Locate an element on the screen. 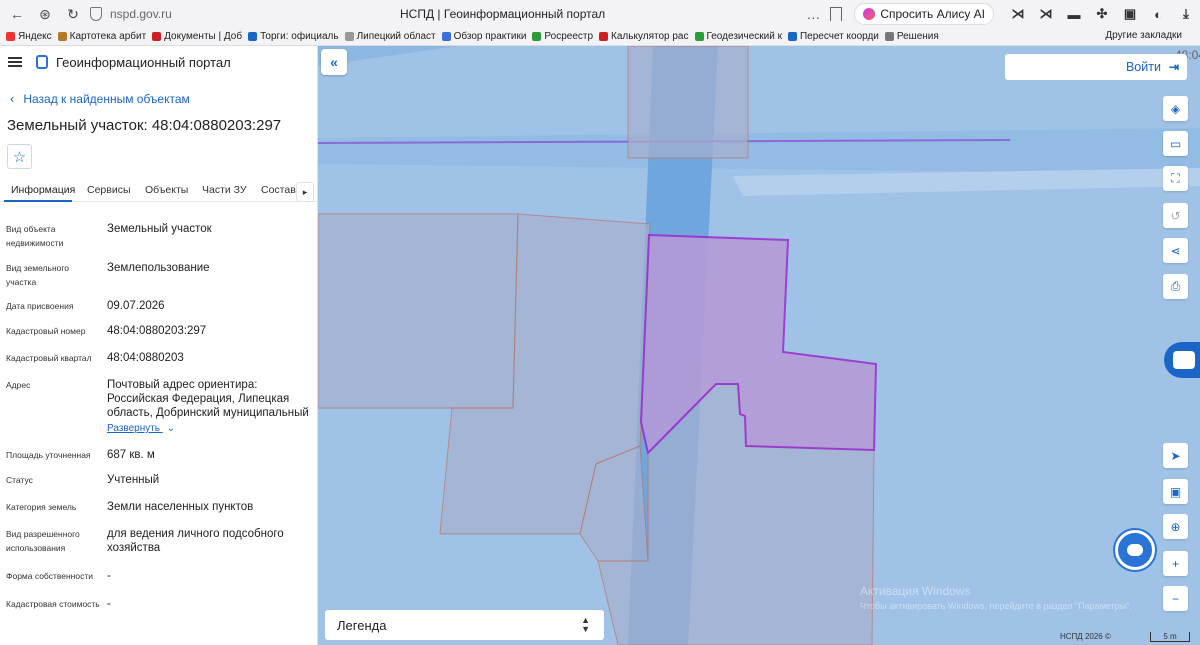  side-panel-tab-icon is located at coordinates (1182, 360).